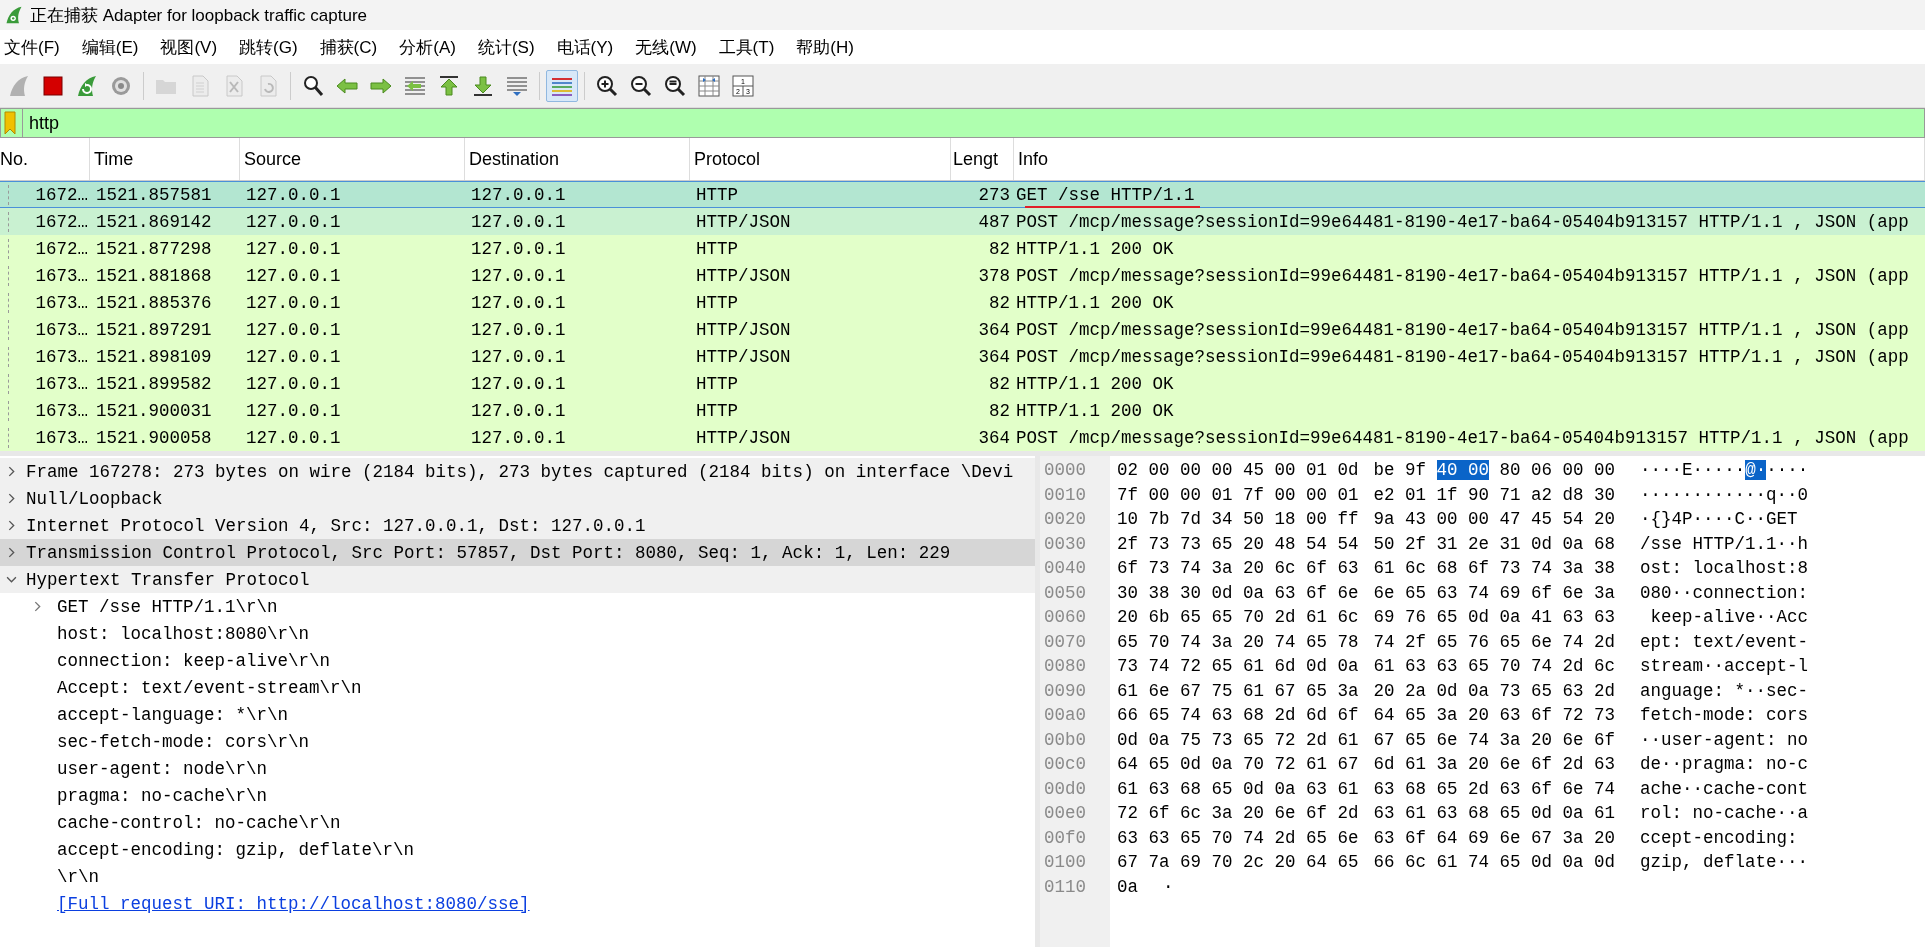 The height and width of the screenshot is (947, 1925). Describe the element at coordinates (14, 15) in the screenshot. I see `shark-fin-icon` at that location.